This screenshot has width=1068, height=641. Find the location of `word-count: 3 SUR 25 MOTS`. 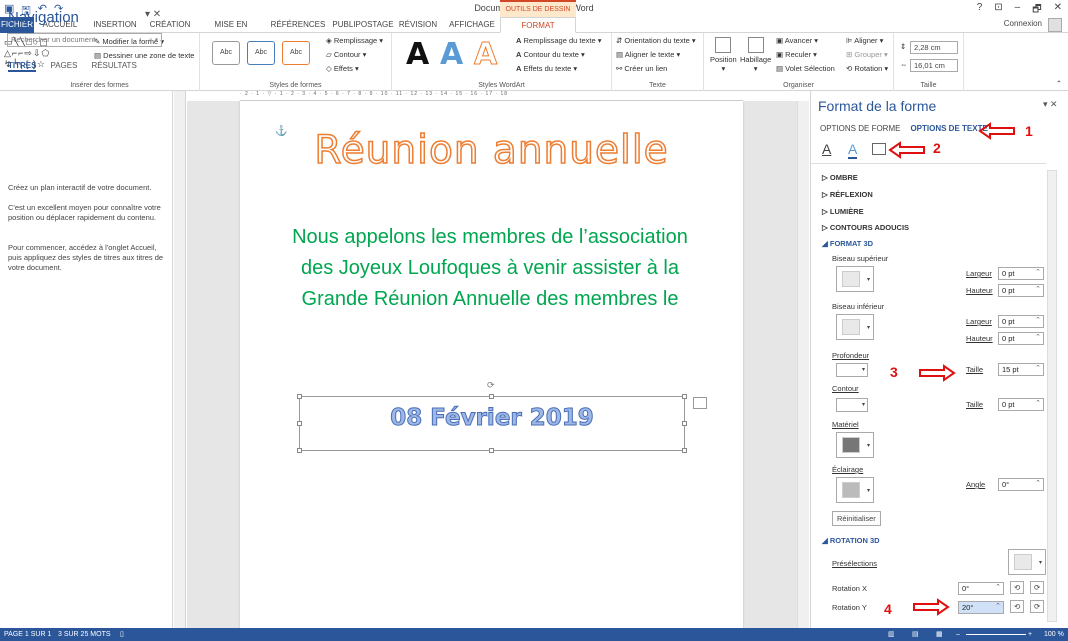

word-count: 3 SUR 25 MOTS is located at coordinates (84, 634).